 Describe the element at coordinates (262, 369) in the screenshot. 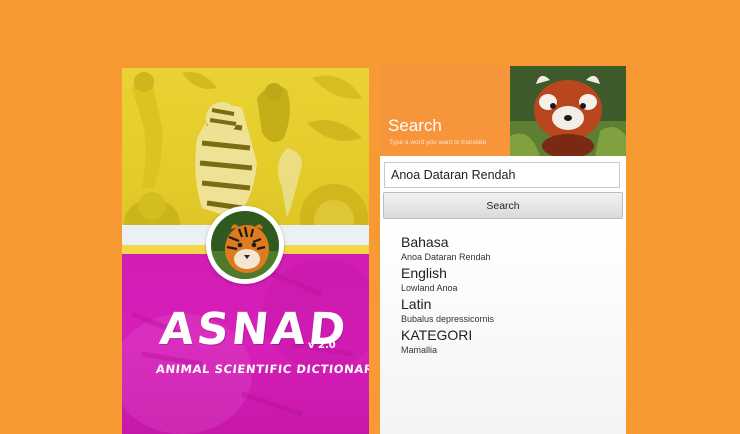

I see `app-tagline: ANIMAL SCIENTIFIC DICTIONARY` at that location.